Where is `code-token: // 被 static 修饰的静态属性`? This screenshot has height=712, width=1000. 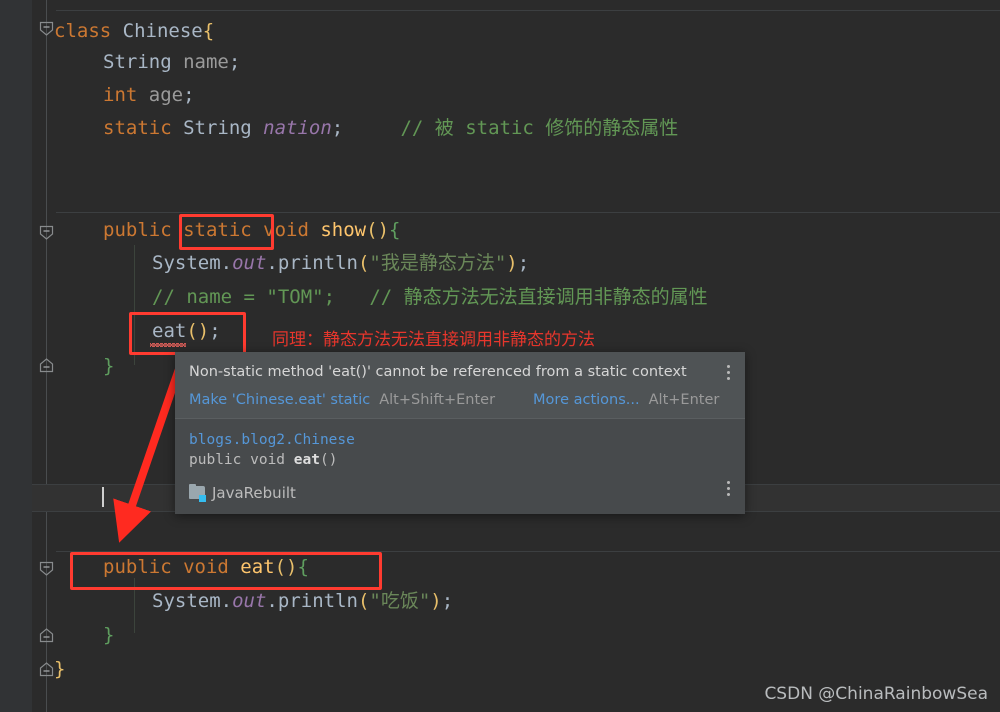
code-token: // 被 static 修饰的静态属性 is located at coordinates (511, 128).